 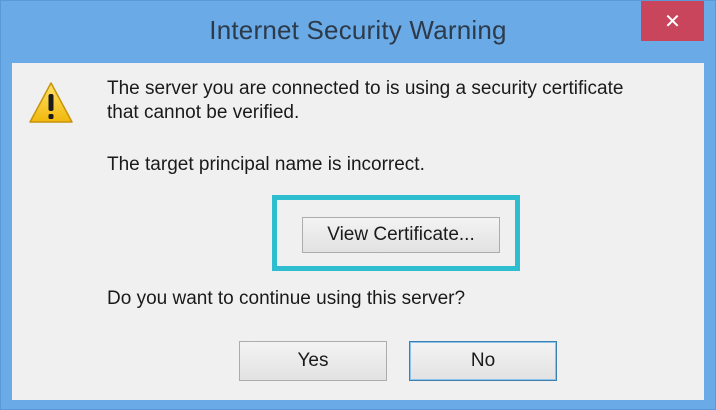 I want to click on warning-icon, so click(x=51, y=102).